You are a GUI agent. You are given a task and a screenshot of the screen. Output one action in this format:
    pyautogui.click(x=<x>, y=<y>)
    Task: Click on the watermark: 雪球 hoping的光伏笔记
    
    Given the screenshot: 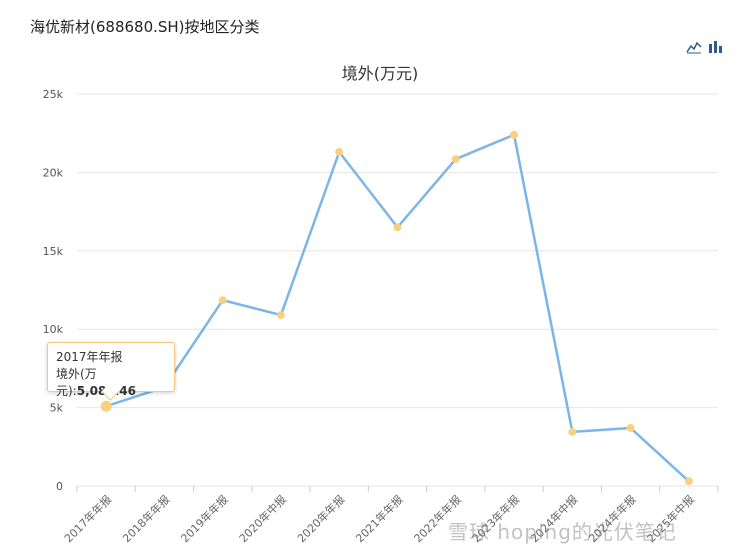 What is the action you would take?
    pyautogui.click(x=562, y=532)
    